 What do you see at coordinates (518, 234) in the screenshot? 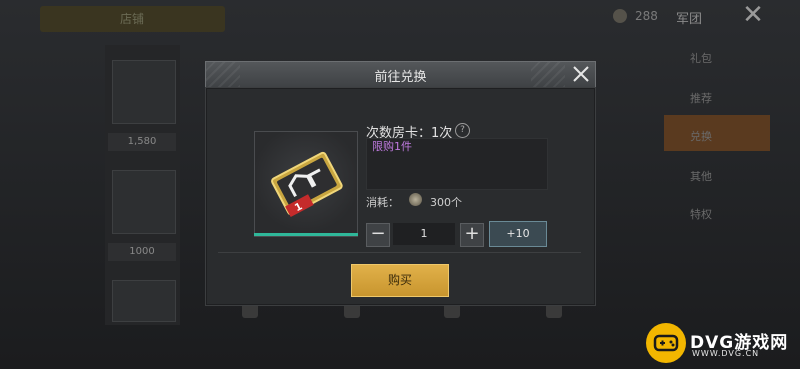
I see `add-ten-button: +10` at bounding box center [518, 234].